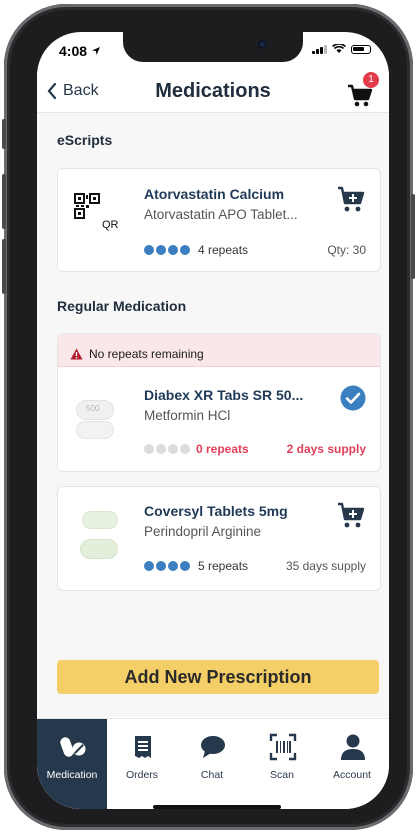 The image size is (417, 834). What do you see at coordinates (142, 775) in the screenshot?
I see `tab-label: Orders` at bounding box center [142, 775].